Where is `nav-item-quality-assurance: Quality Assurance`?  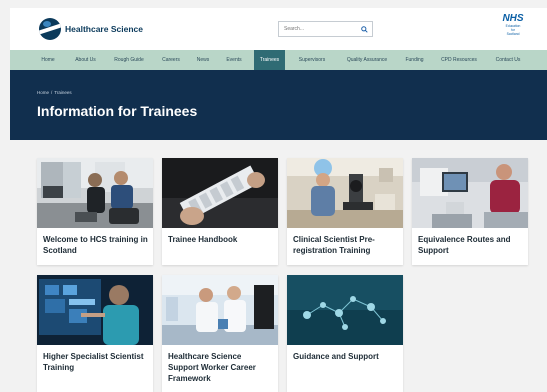
nav-item-quality-assurance: Quality Assurance is located at coordinates (367, 60).